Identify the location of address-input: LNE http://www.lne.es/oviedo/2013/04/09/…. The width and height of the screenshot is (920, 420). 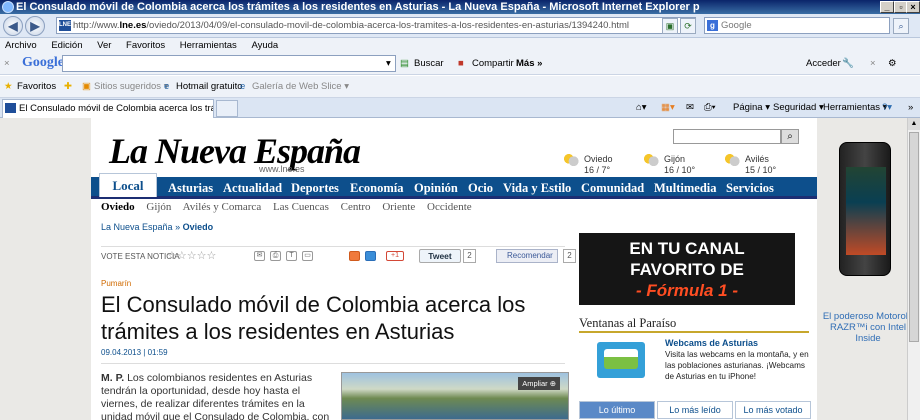
(376, 25).